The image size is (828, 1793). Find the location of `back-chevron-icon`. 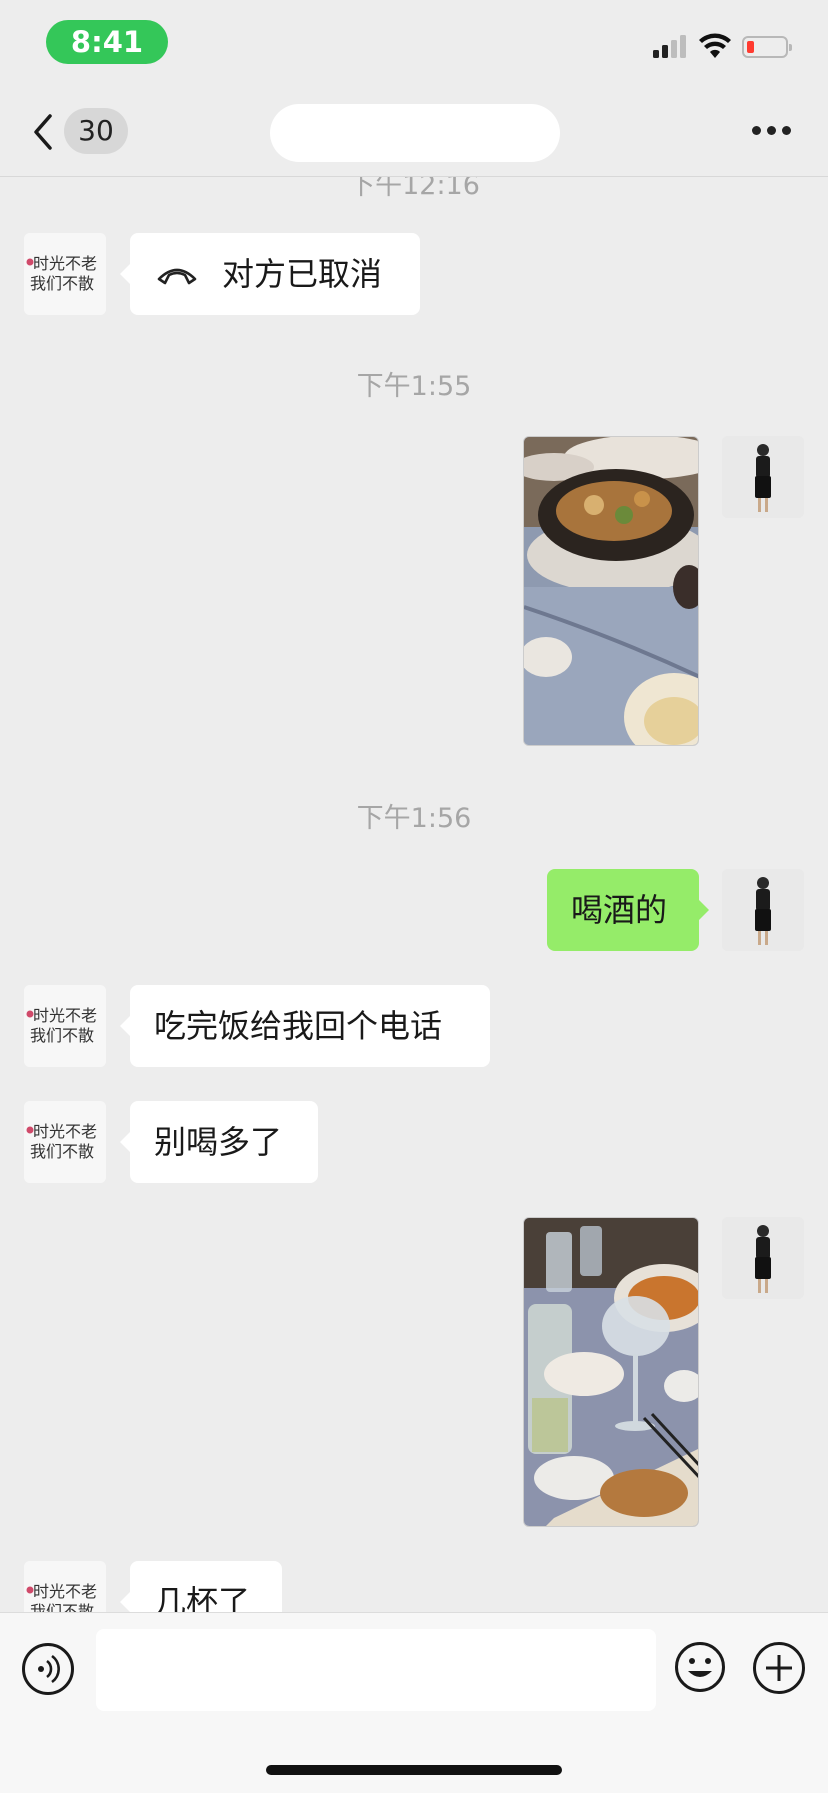

back-chevron-icon is located at coordinates (44, 132).